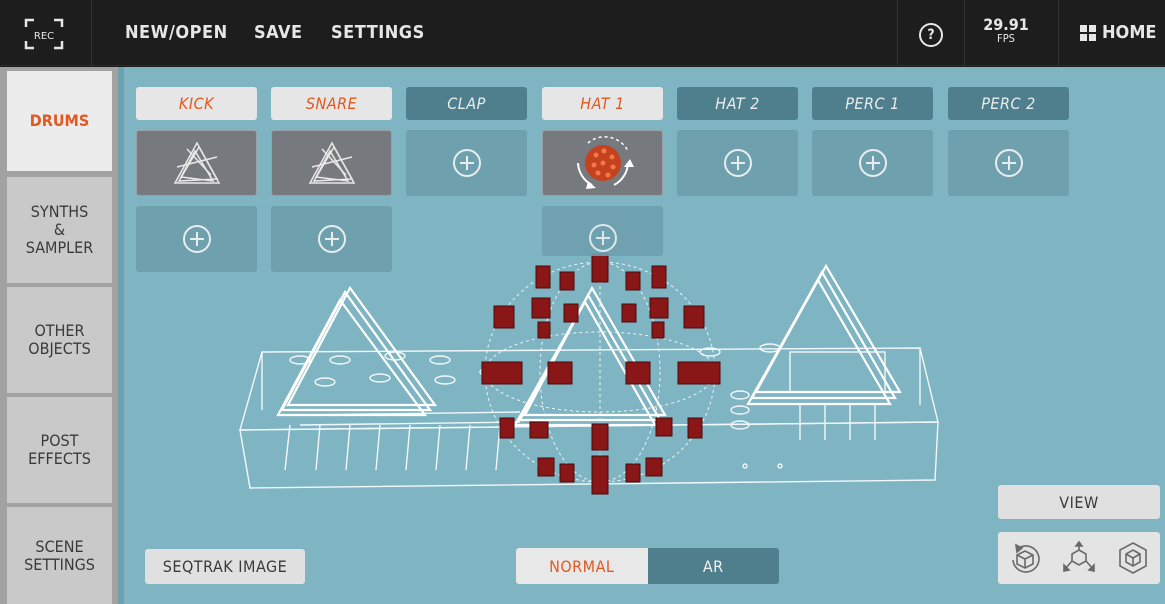 This screenshot has width=1165, height=604. Describe the element at coordinates (466, 103) in the screenshot. I see `track-clap: CLAP` at that location.